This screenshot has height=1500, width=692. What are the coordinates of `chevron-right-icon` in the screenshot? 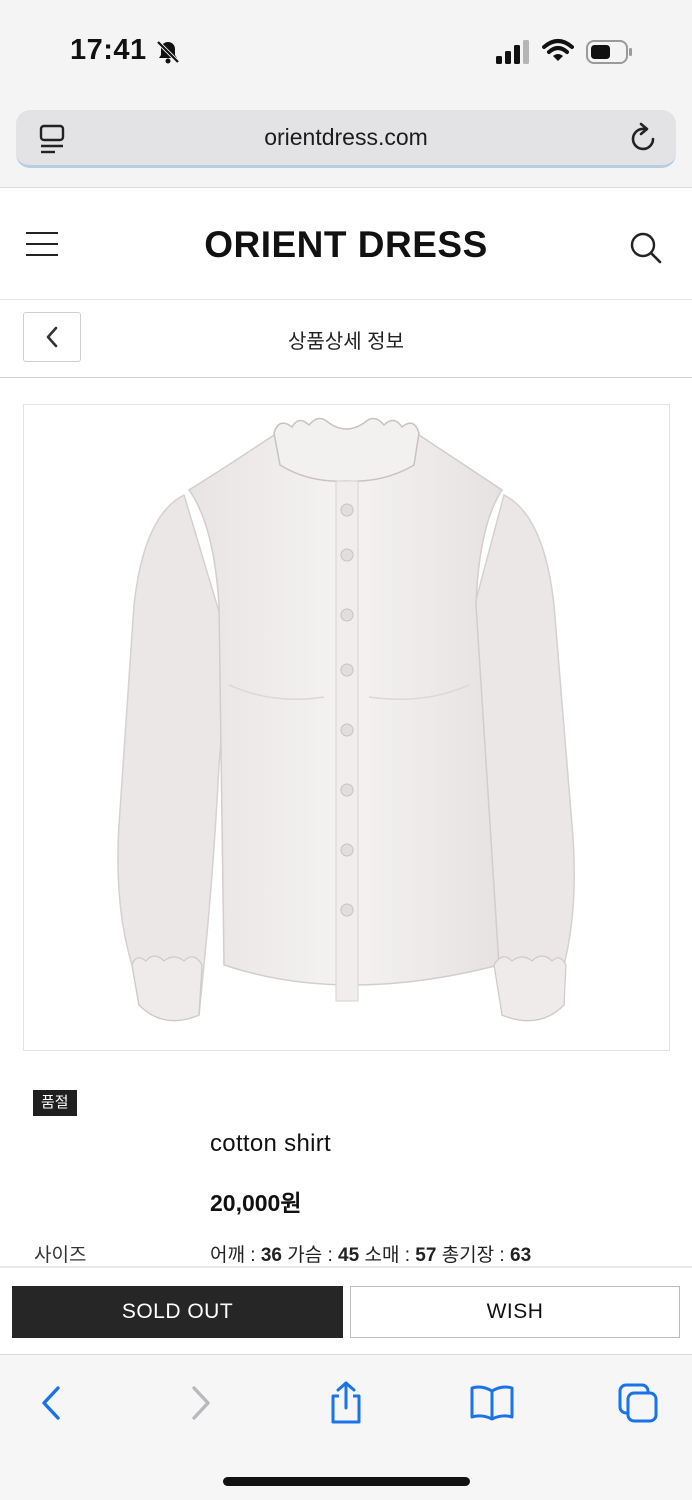 It's located at (201, 1403).